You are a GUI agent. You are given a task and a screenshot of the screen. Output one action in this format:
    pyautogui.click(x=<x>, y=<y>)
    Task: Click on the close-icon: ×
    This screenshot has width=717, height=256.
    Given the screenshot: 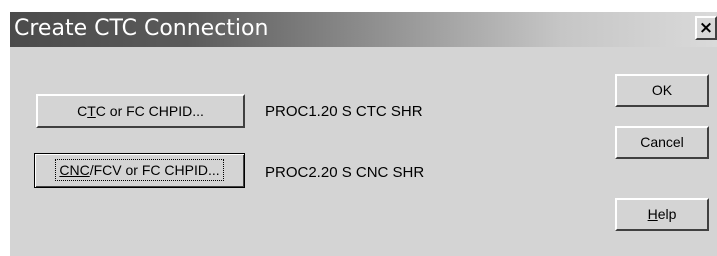 What is the action you would take?
    pyautogui.click(x=706, y=28)
    